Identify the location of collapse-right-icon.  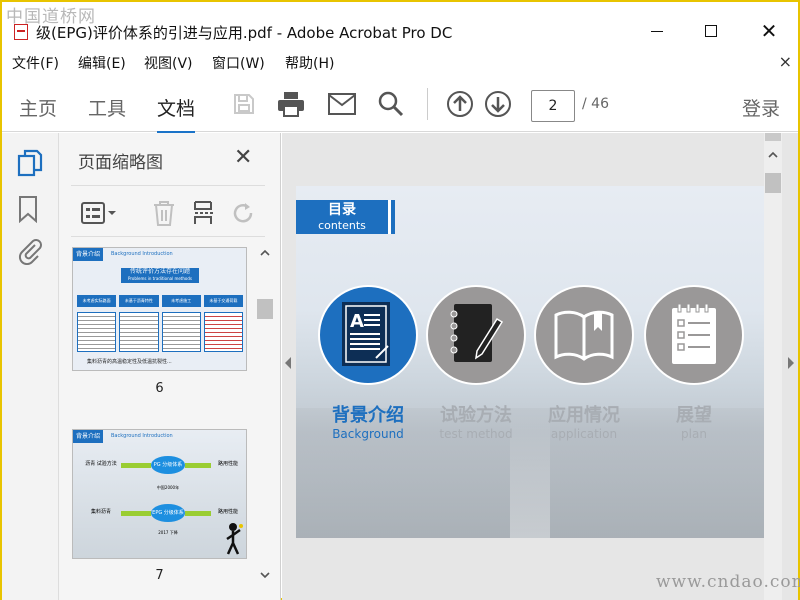
(791, 363).